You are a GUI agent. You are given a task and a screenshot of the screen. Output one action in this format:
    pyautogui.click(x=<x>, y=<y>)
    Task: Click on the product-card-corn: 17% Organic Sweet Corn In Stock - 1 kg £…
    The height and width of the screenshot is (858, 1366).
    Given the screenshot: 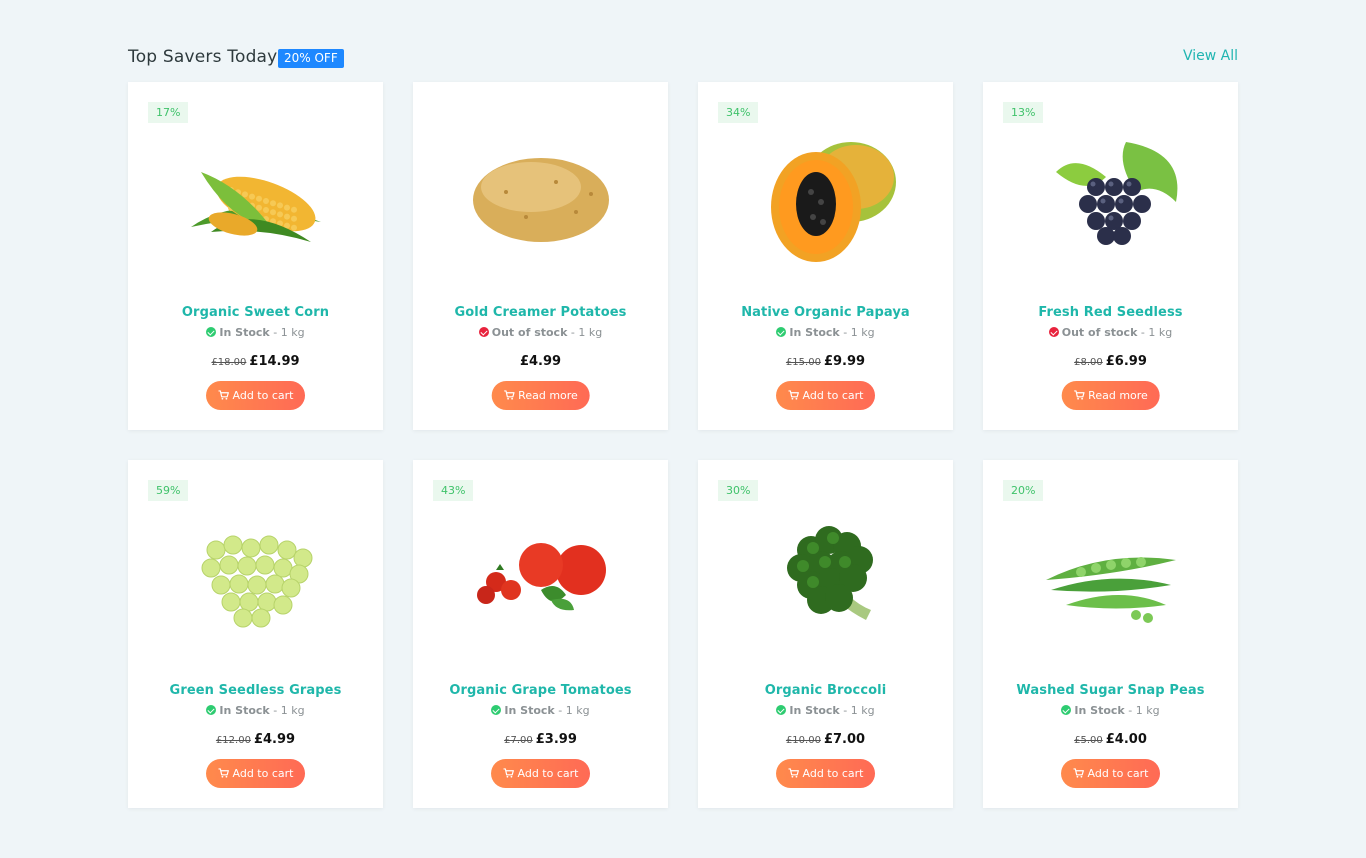 What is the action you would take?
    pyautogui.click(x=255, y=256)
    